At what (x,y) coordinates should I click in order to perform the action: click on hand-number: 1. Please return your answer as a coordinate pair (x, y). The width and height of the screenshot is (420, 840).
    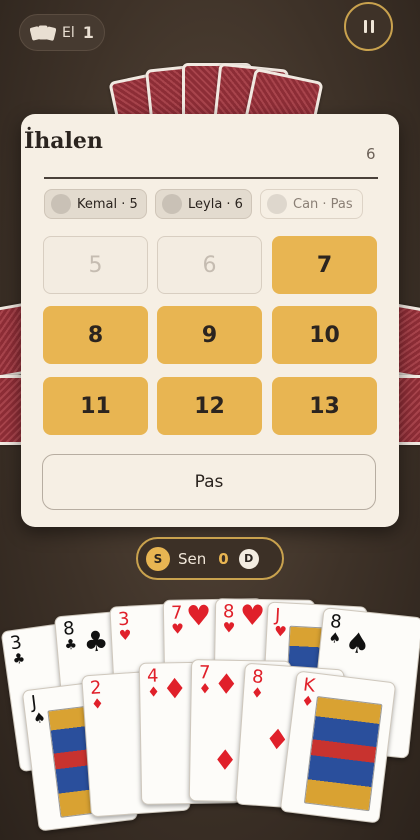
    Looking at the image, I should click on (88, 32).